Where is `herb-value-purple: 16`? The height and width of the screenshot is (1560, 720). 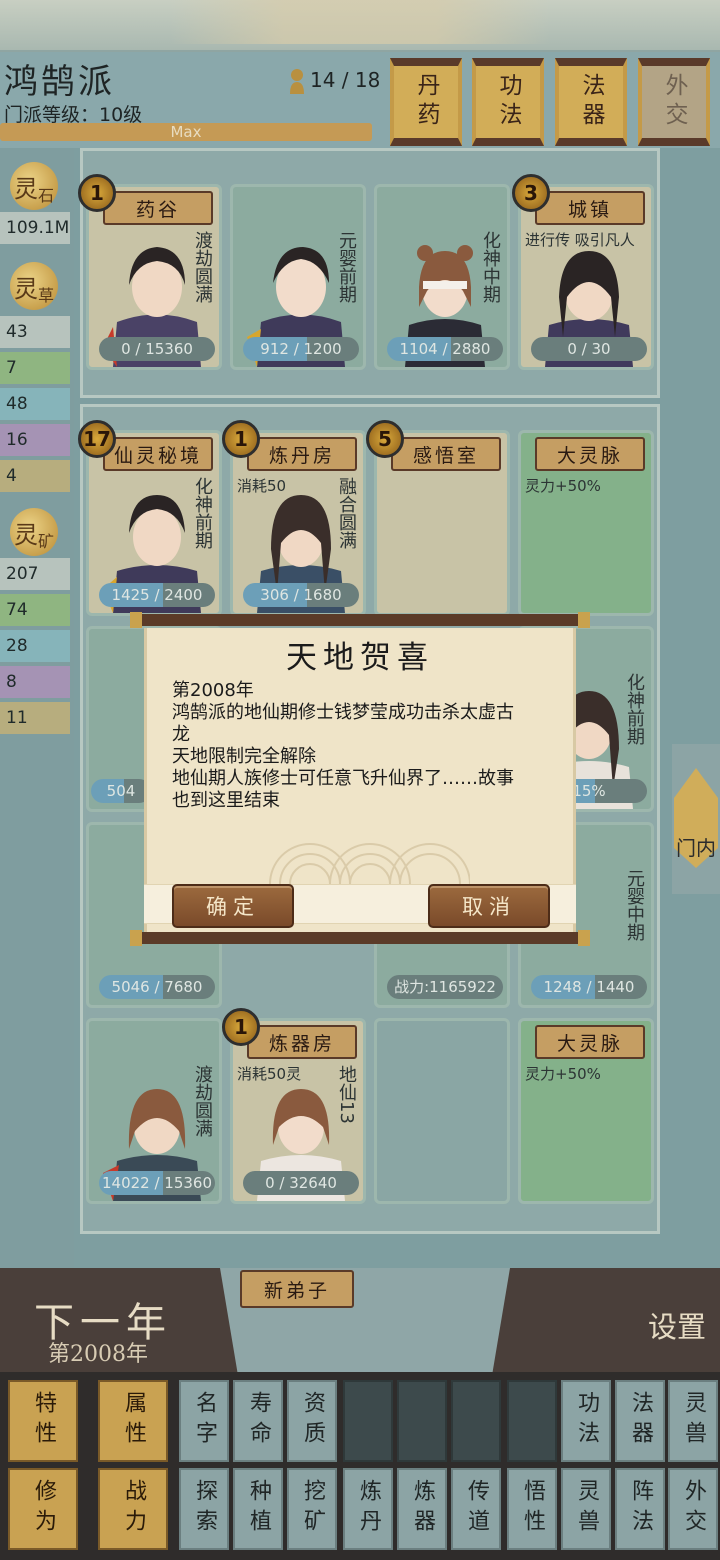 herb-value-purple: 16 is located at coordinates (35, 440).